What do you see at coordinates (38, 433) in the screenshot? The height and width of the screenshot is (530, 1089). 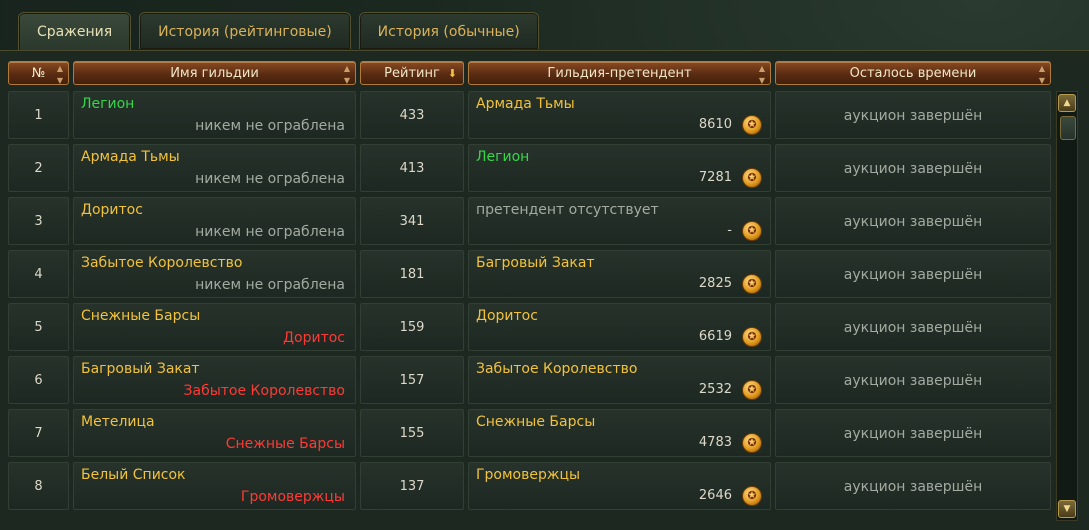 I see `row-number: 7` at bounding box center [38, 433].